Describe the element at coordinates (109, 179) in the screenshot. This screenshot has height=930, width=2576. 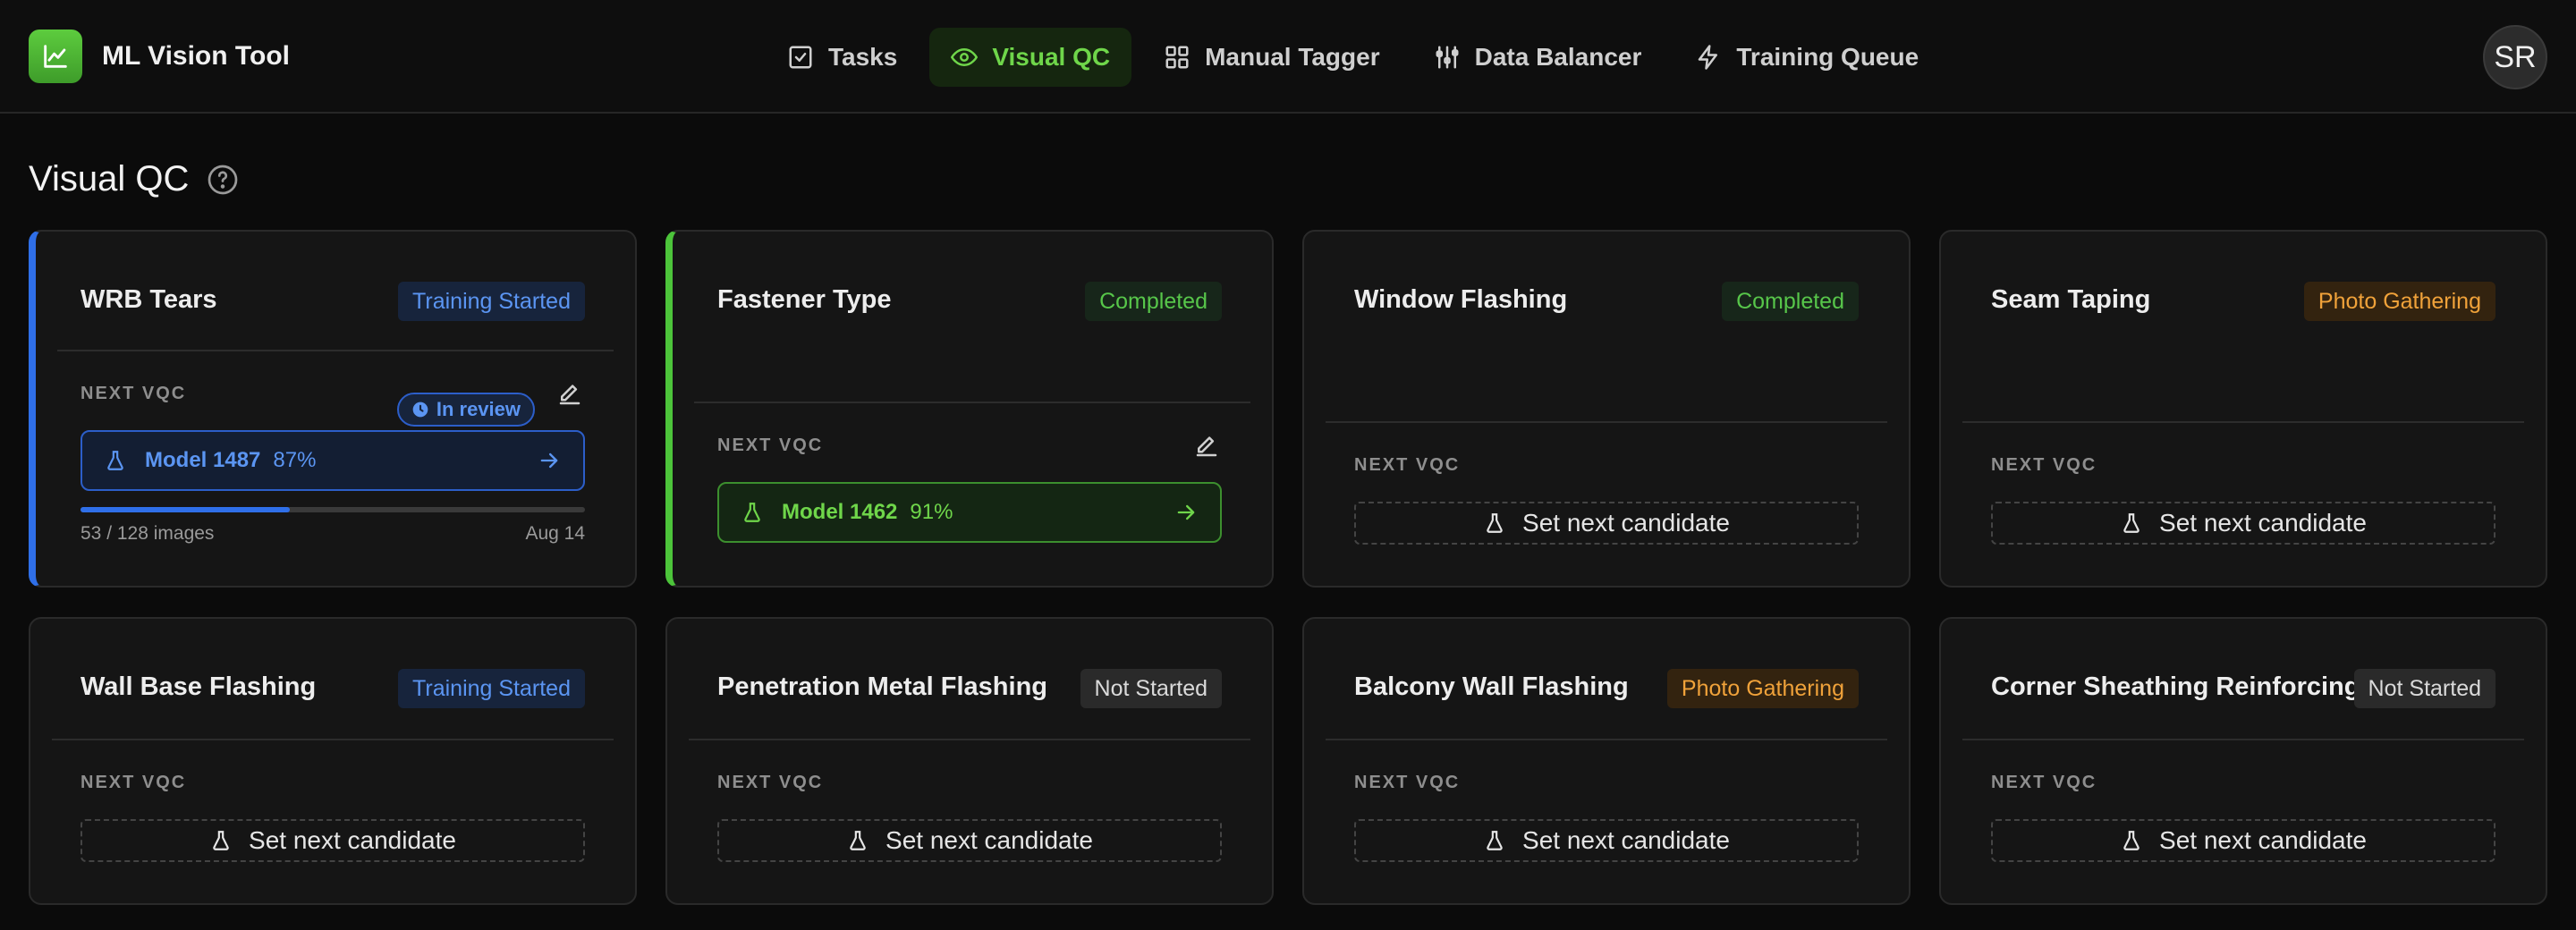
I see `page-title: Visual QC` at that location.